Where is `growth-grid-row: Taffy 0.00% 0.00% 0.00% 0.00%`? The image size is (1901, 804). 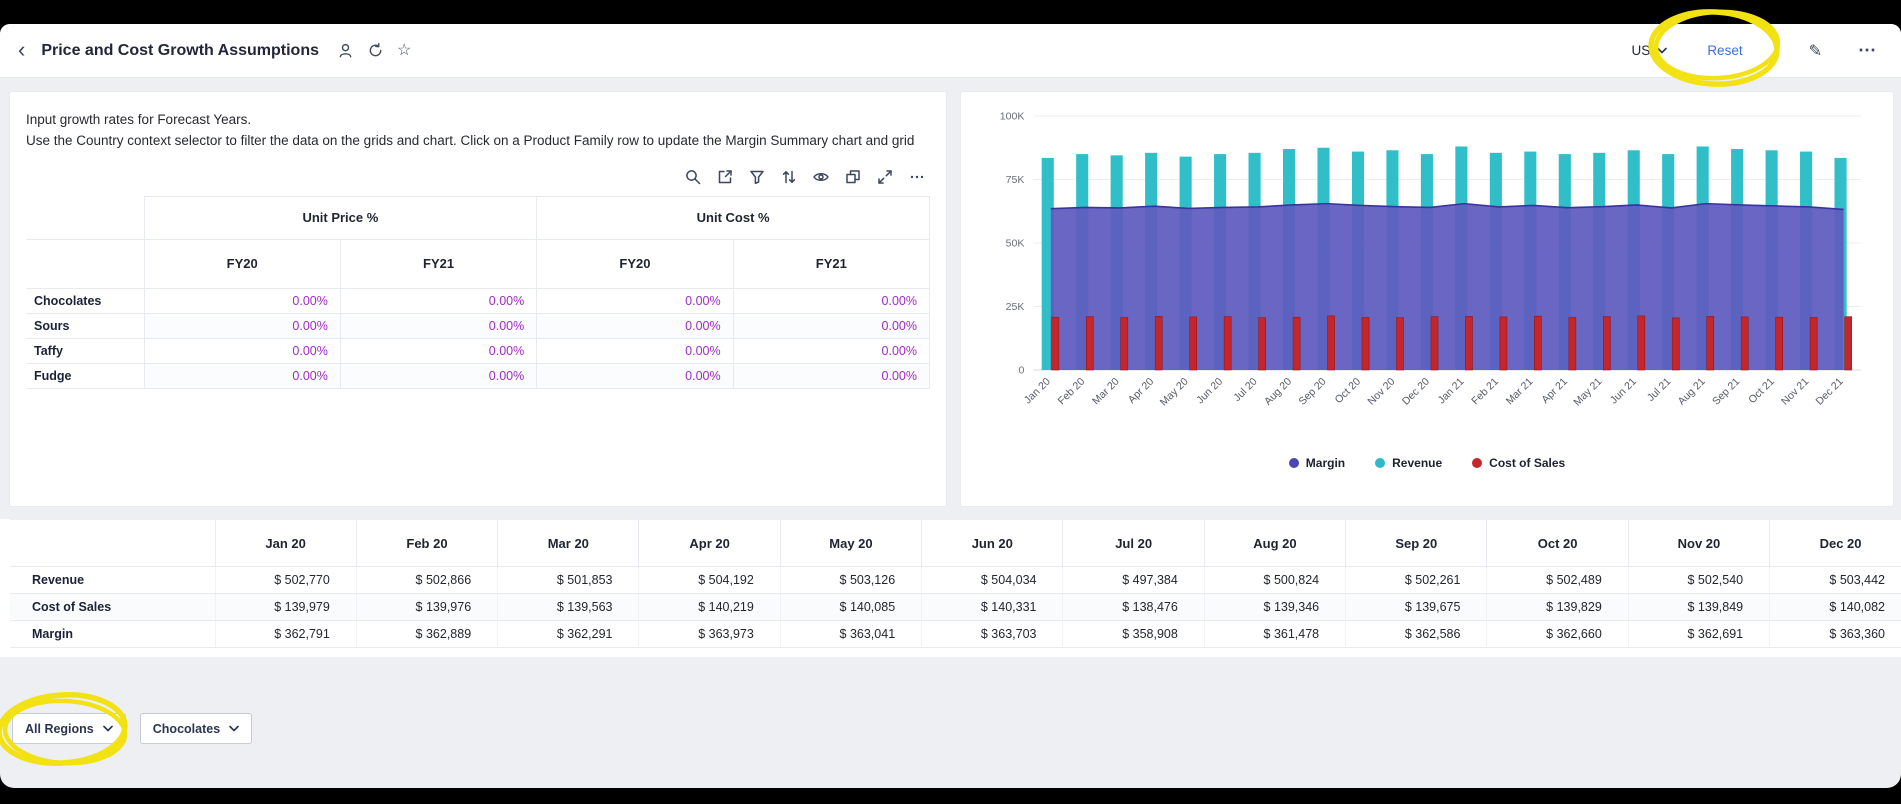
growth-grid-row: Taffy 0.00% 0.00% 0.00% 0.00% is located at coordinates (478, 350).